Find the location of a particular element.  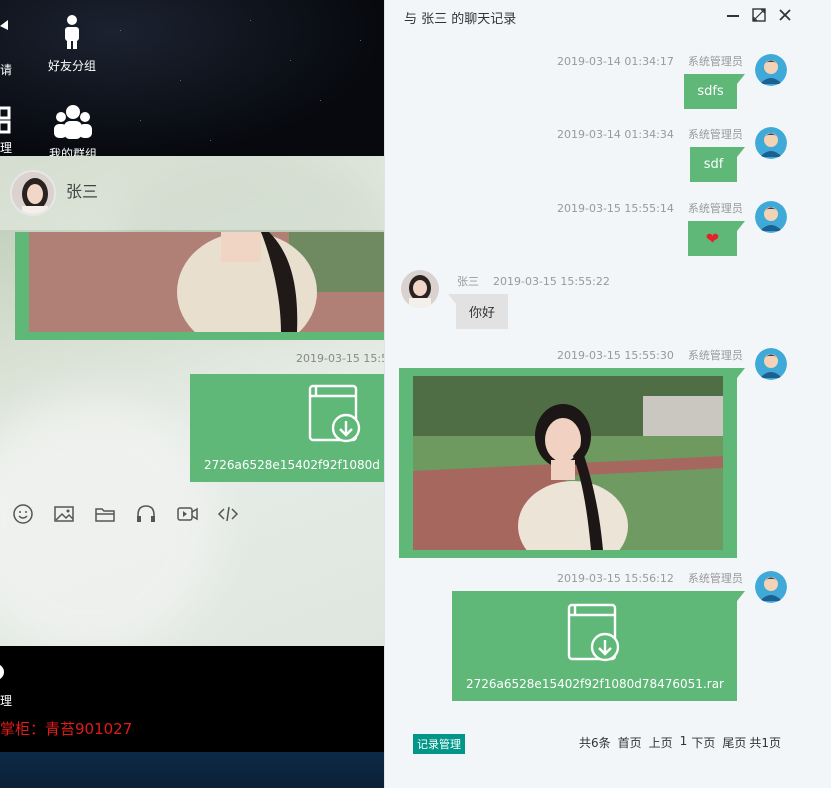

total-count: 共6条 is located at coordinates (595, 743).